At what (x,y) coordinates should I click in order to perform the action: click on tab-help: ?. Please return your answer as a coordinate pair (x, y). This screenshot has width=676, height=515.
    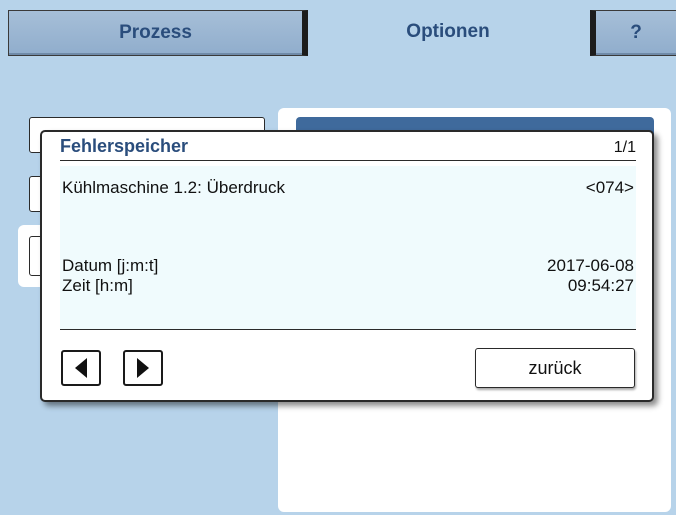
    Looking at the image, I should click on (633, 33).